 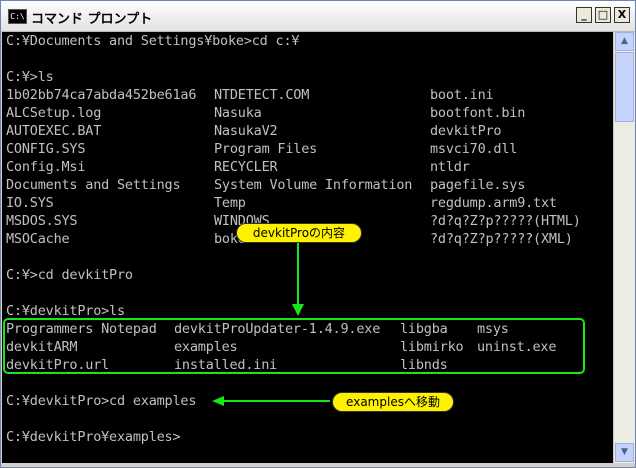 I want to click on move-to-examples-callout: examplesへ移動, so click(x=393, y=402).